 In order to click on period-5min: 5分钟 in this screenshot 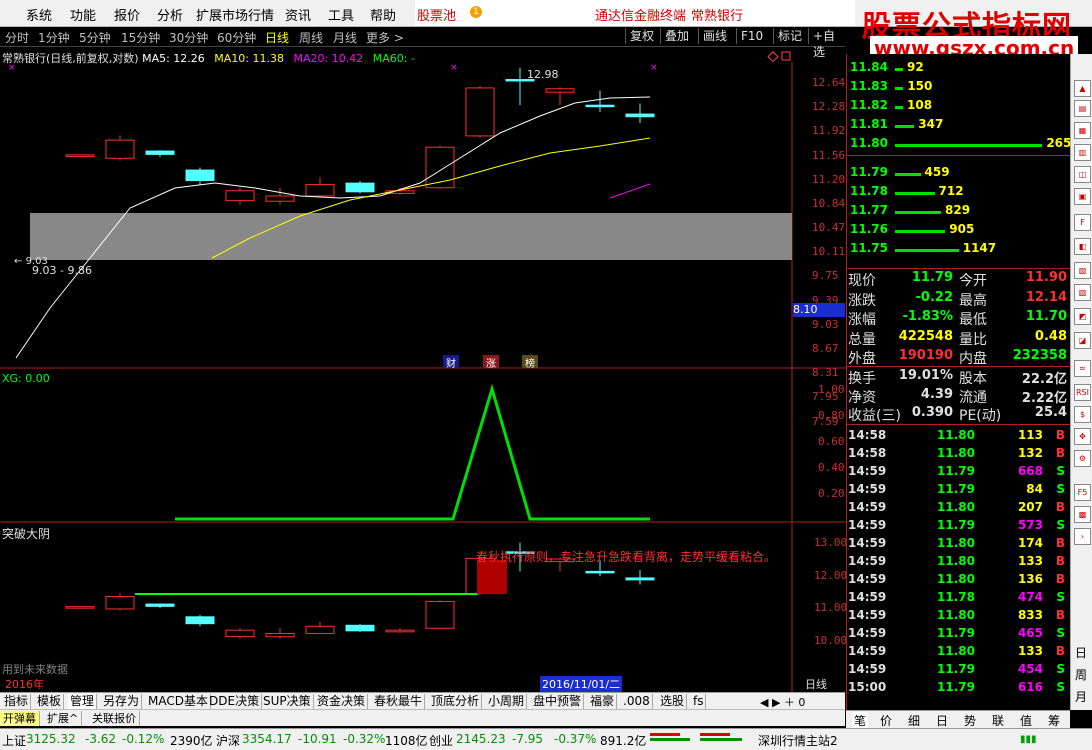, I will do `click(95, 37)`.